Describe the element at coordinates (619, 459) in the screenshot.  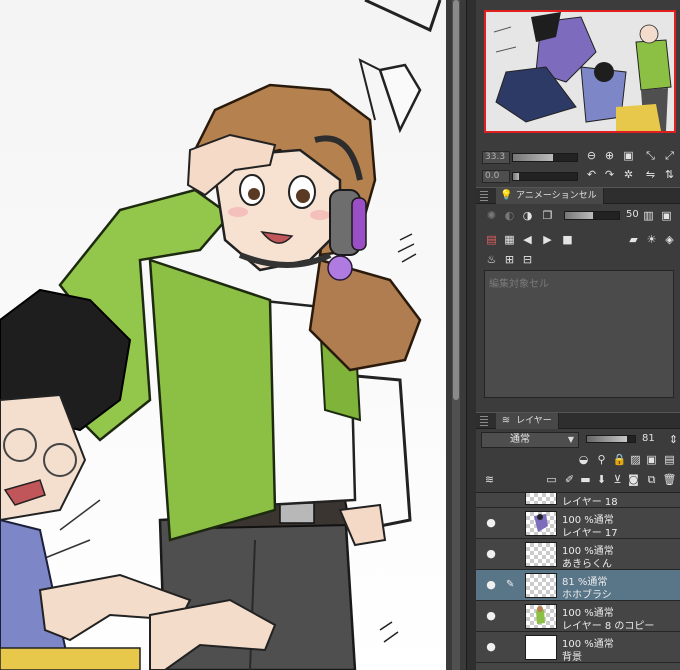
I see `lock-layer-icon: 🔒` at that location.